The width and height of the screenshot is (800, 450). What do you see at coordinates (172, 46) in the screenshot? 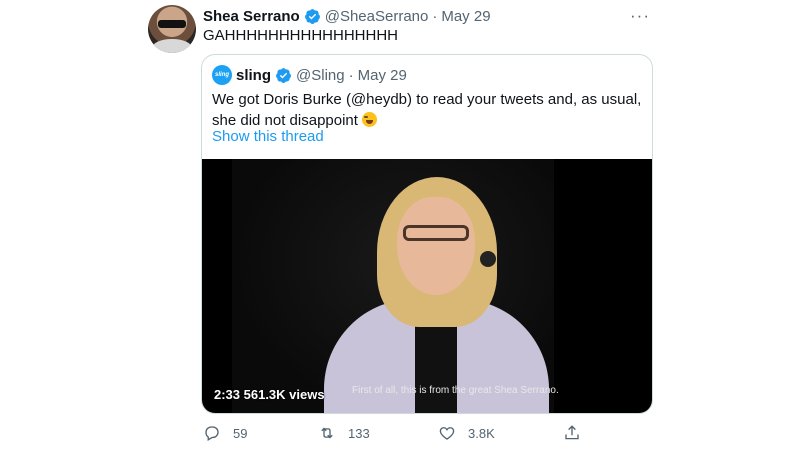
I see `avatar-shirt` at bounding box center [172, 46].